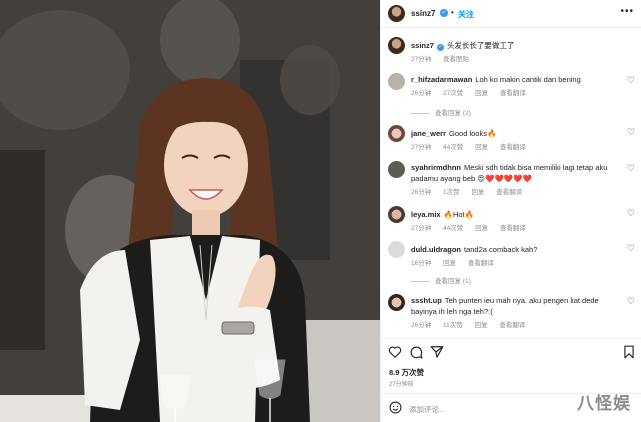 The width and height of the screenshot is (641, 422). I want to click on avatar-placeholder-icon, so click(396, 249).